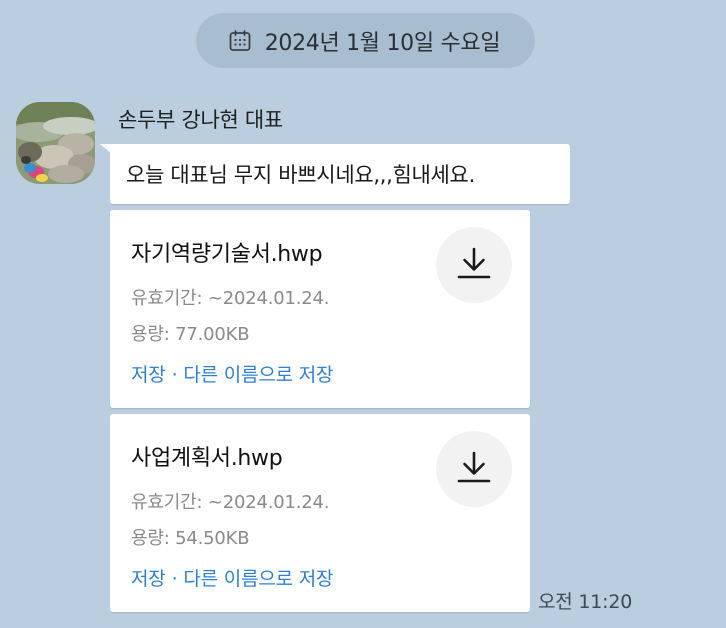  I want to click on file-name: 사업계획서.hwp, so click(207, 458).